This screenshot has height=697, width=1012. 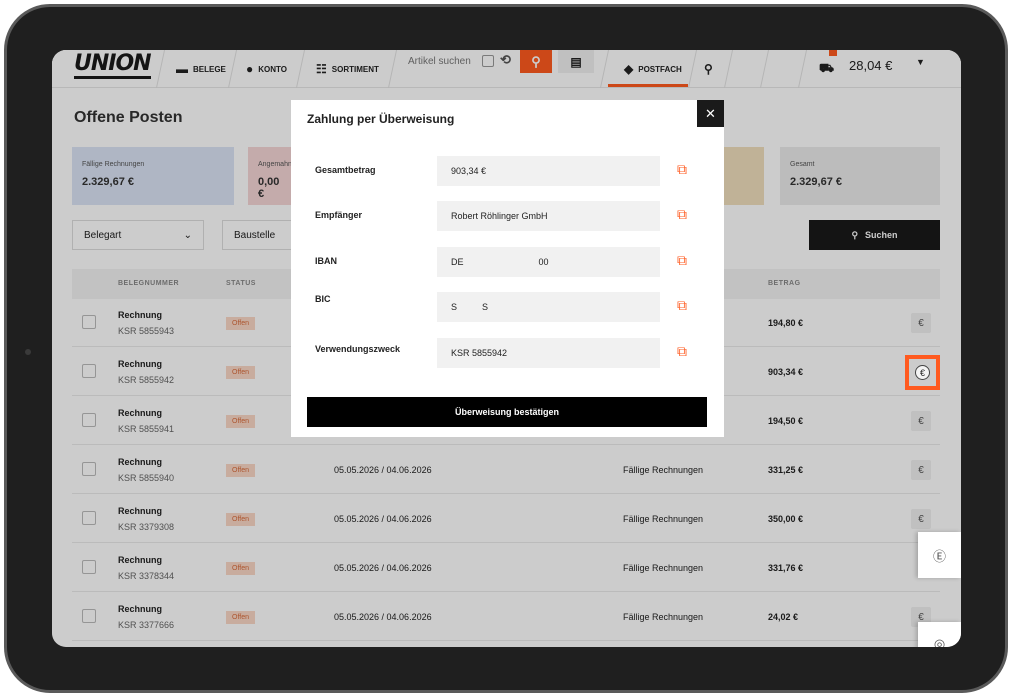 I want to click on side-euro-tab: Ⓔ, so click(x=939, y=555).